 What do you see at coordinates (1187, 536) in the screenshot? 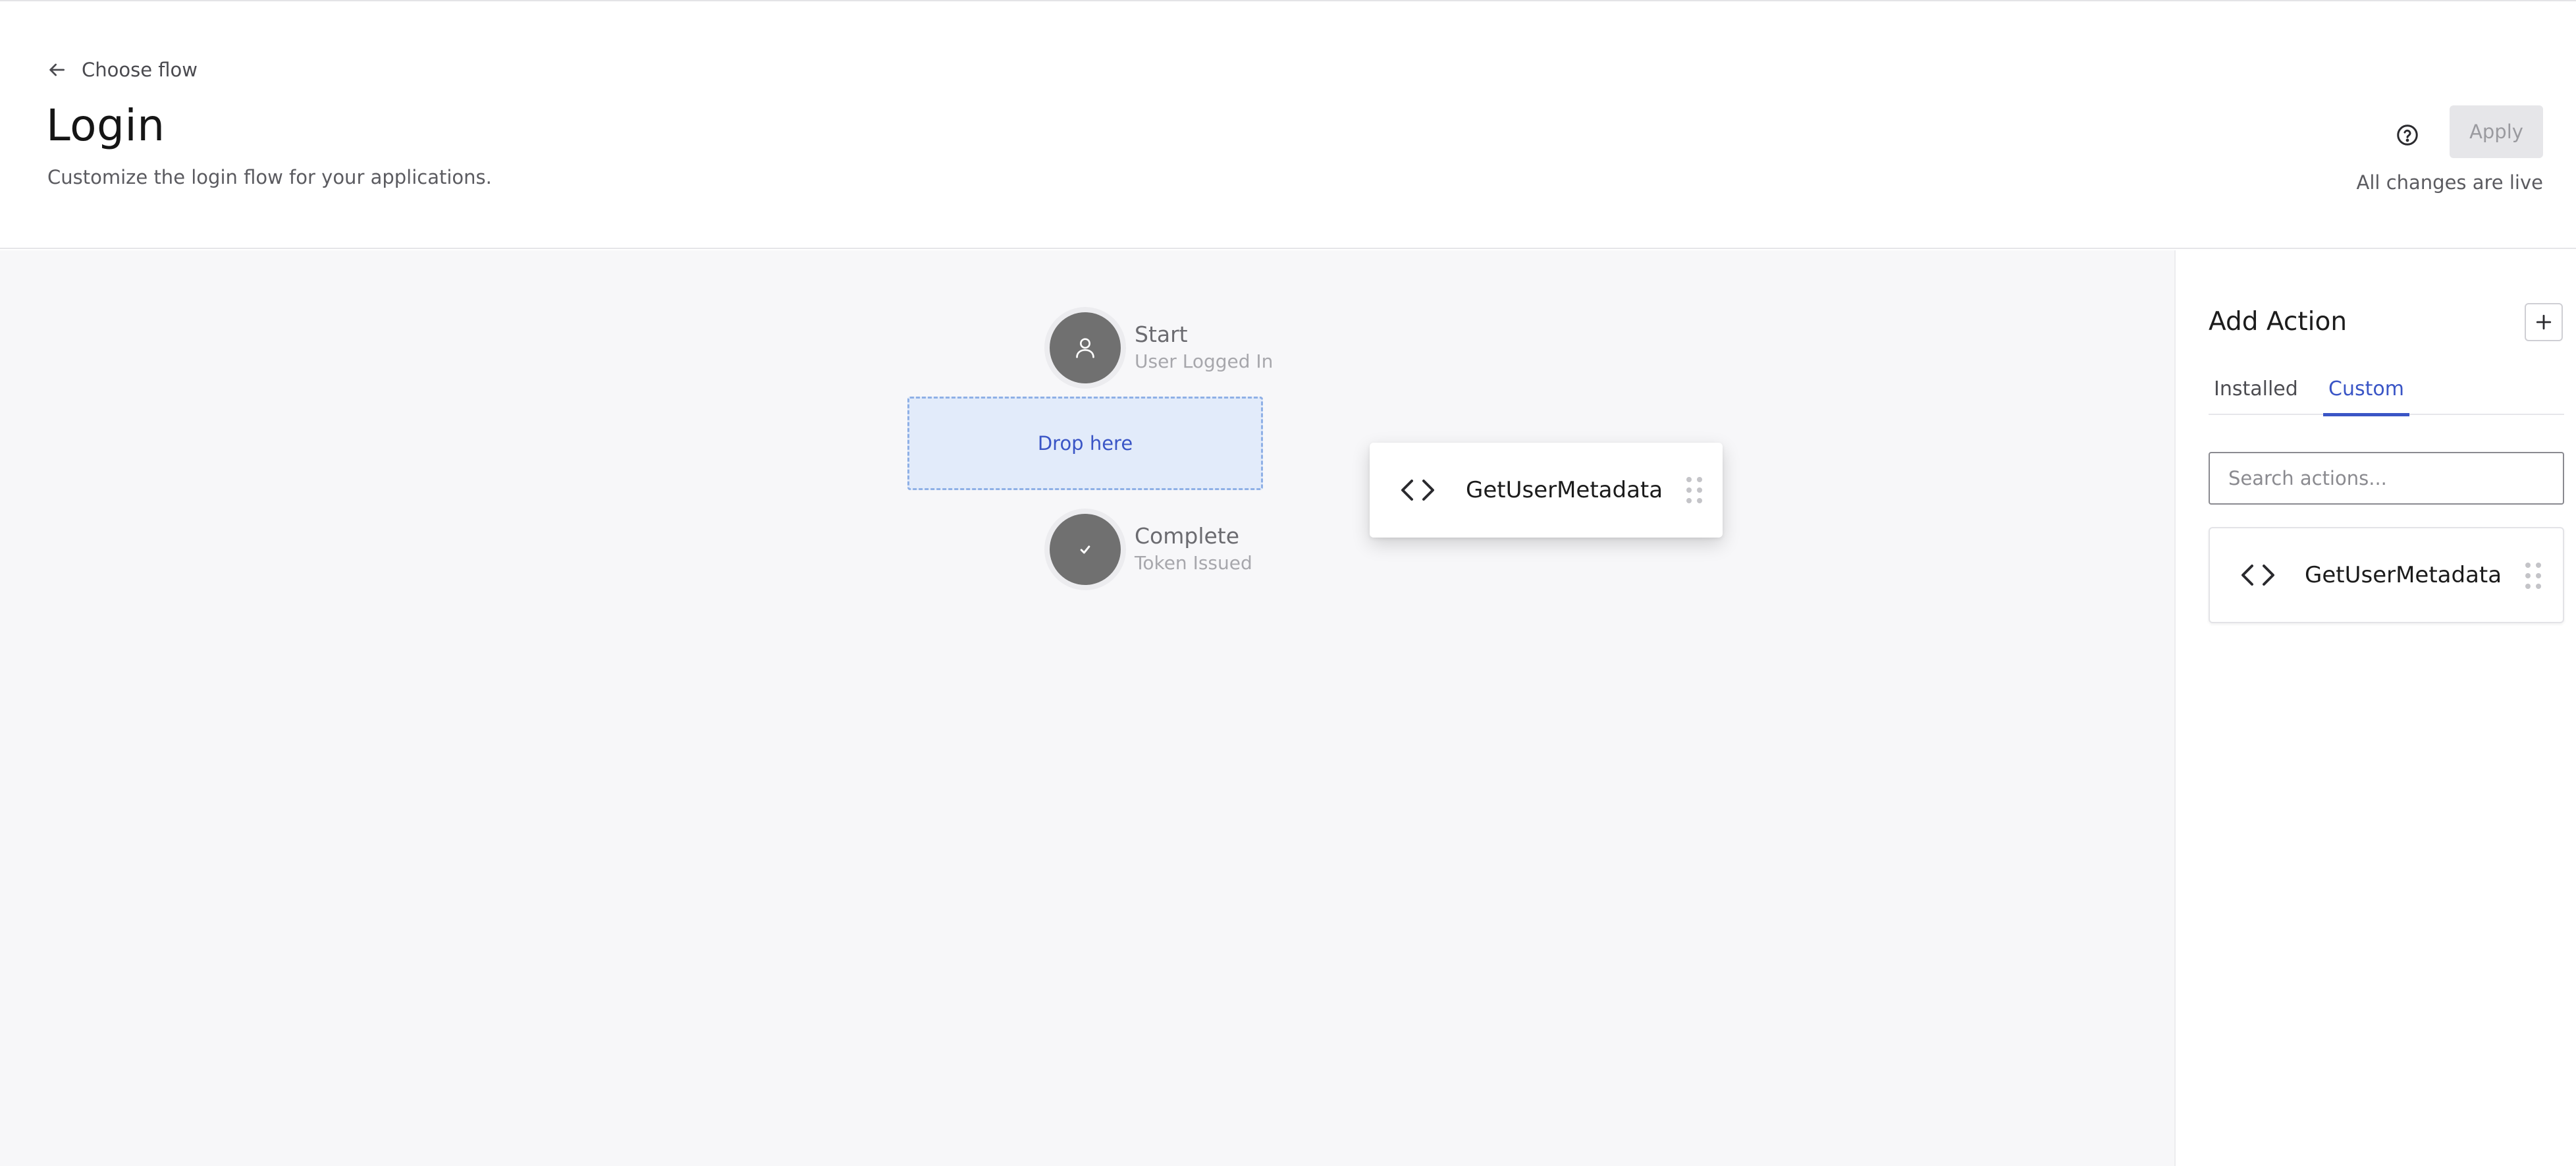
I see `complete-node-title: Complete` at bounding box center [1187, 536].